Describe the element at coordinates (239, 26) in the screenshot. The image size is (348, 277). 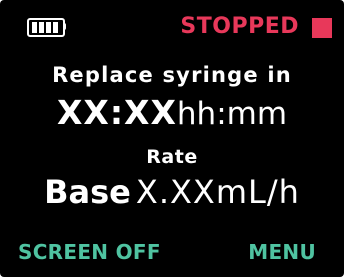
I see `status-label: STOPPED` at that location.